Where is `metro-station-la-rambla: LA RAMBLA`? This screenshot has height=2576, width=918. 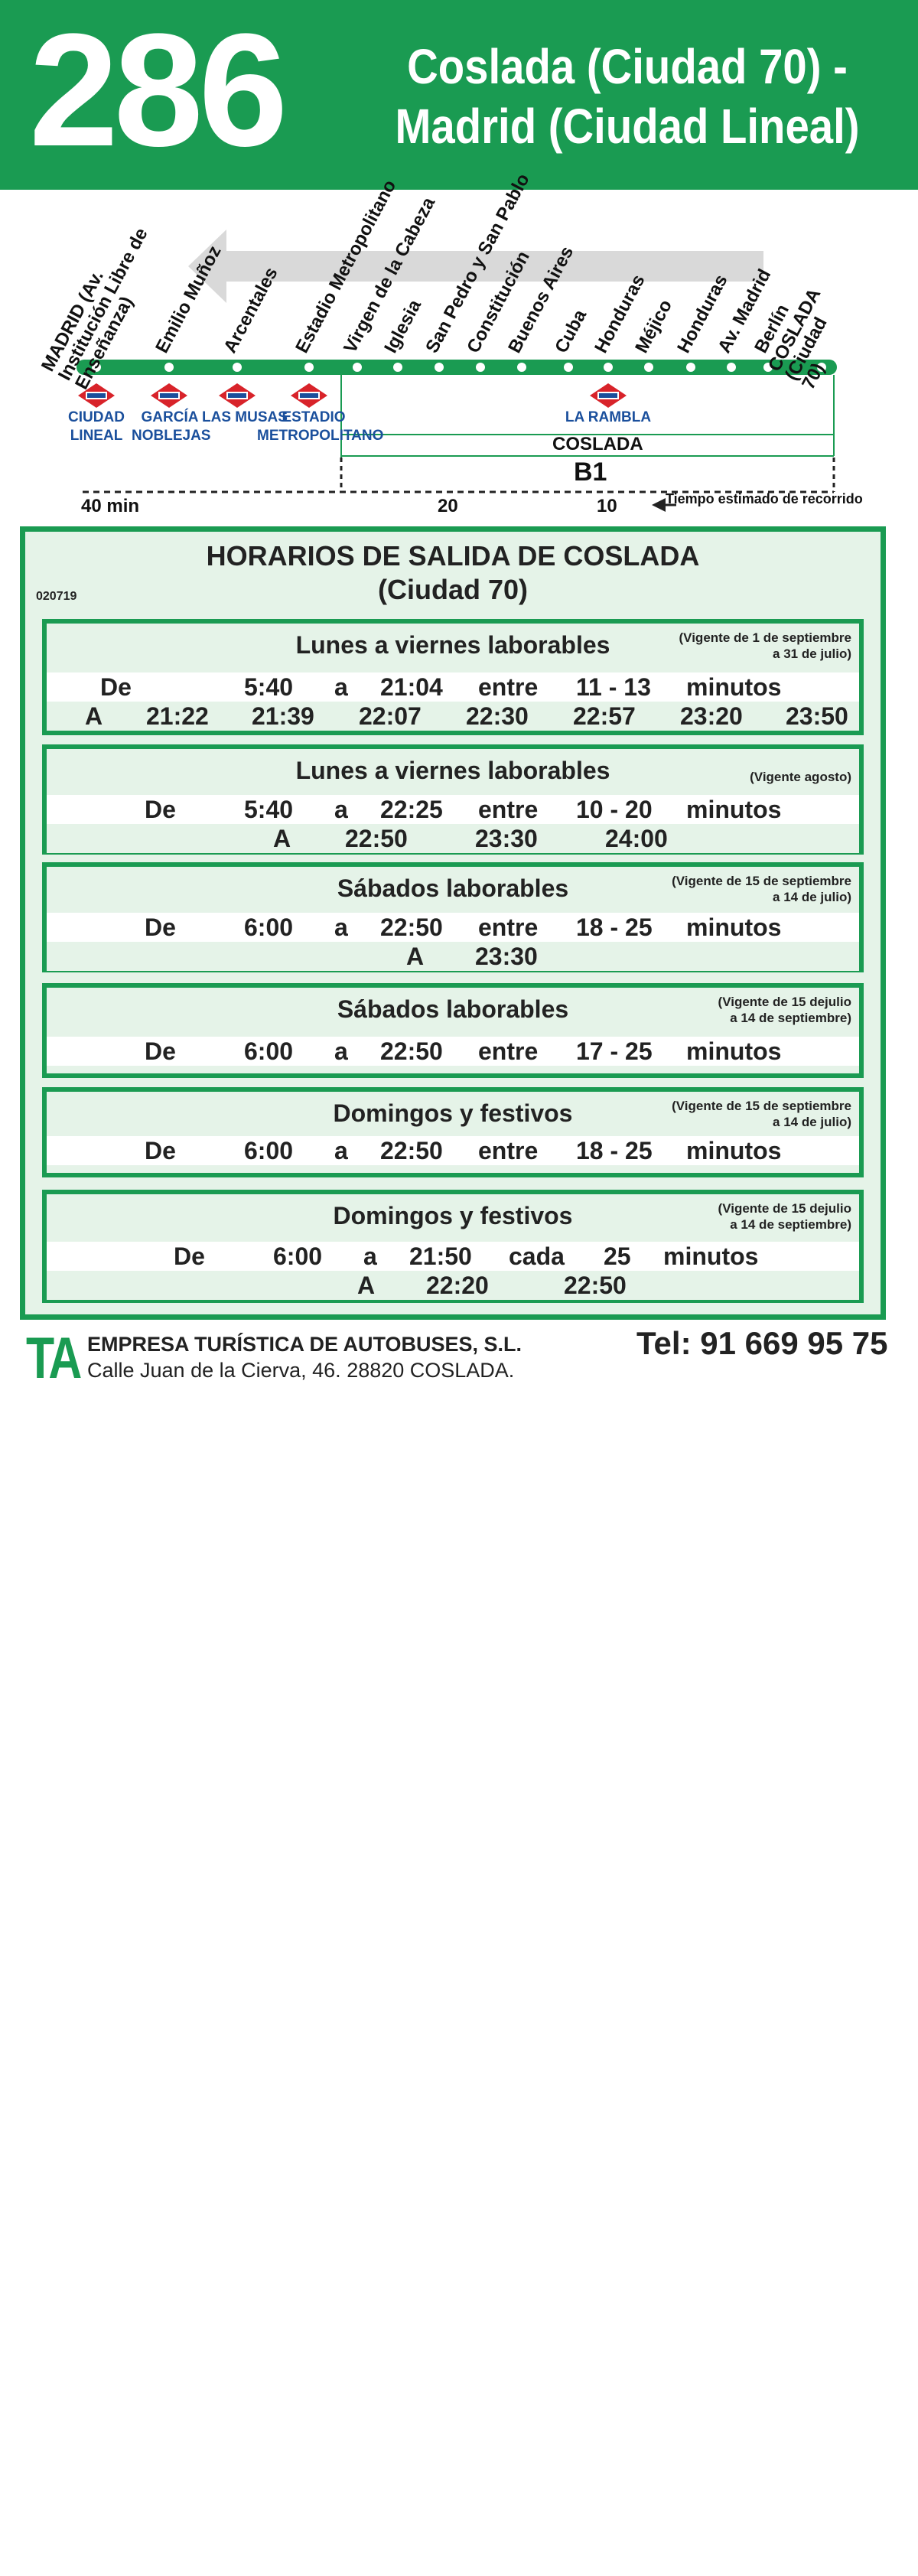 metro-station-la-rambla: LA RAMBLA is located at coordinates (608, 417).